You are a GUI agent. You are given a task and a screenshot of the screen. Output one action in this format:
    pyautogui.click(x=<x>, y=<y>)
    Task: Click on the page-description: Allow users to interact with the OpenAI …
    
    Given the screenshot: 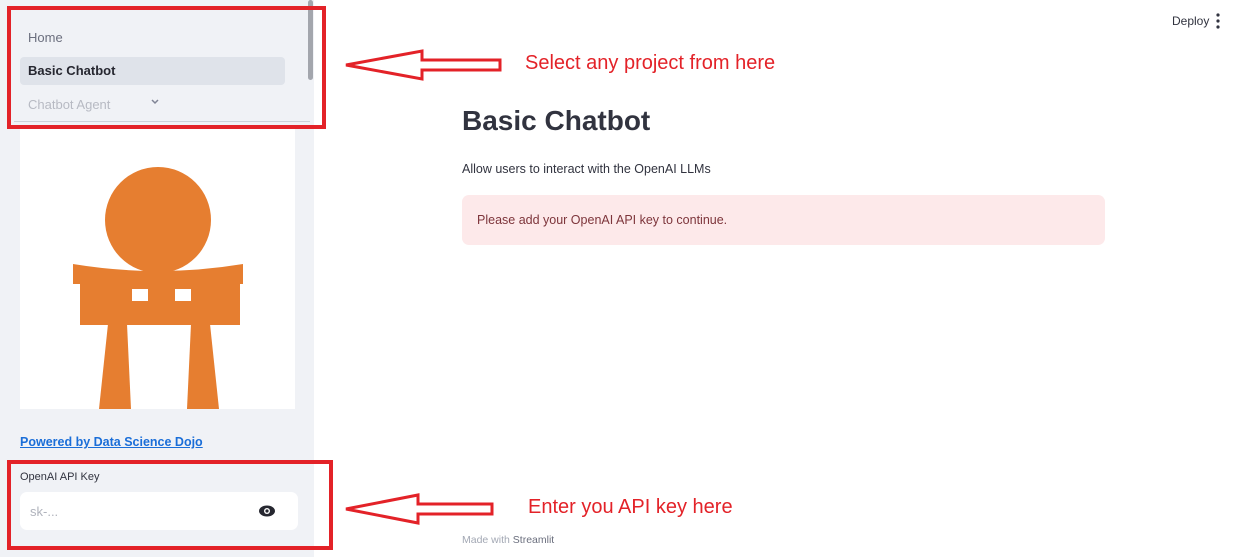 What is the action you would take?
    pyautogui.click(x=586, y=169)
    